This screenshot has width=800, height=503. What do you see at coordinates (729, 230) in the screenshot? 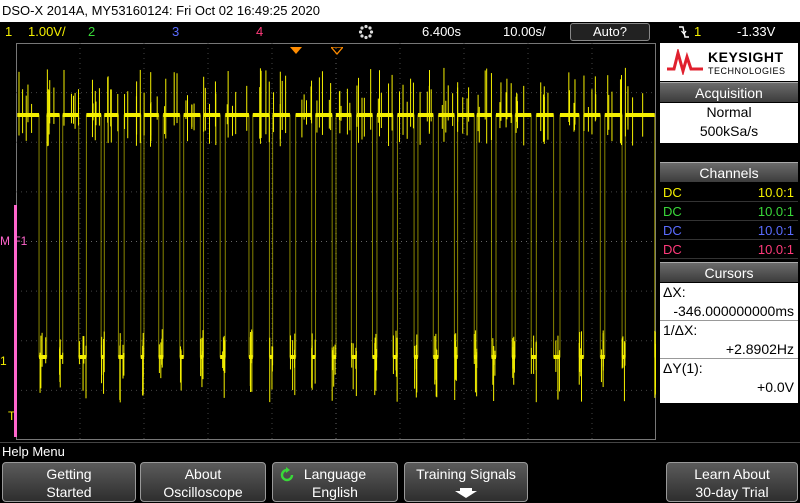
I see `channel-row-3: DC 10.0:1` at bounding box center [729, 230].